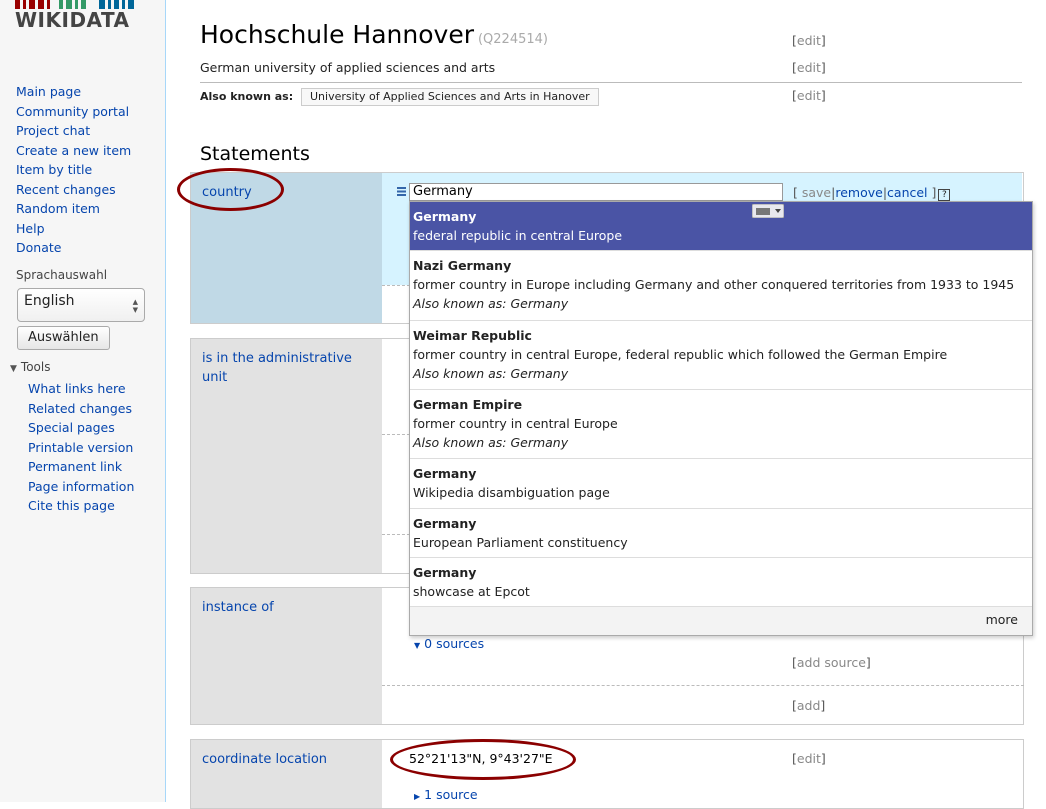  What do you see at coordinates (238, 607) in the screenshot?
I see `property-instance-of-link: instance of` at bounding box center [238, 607].